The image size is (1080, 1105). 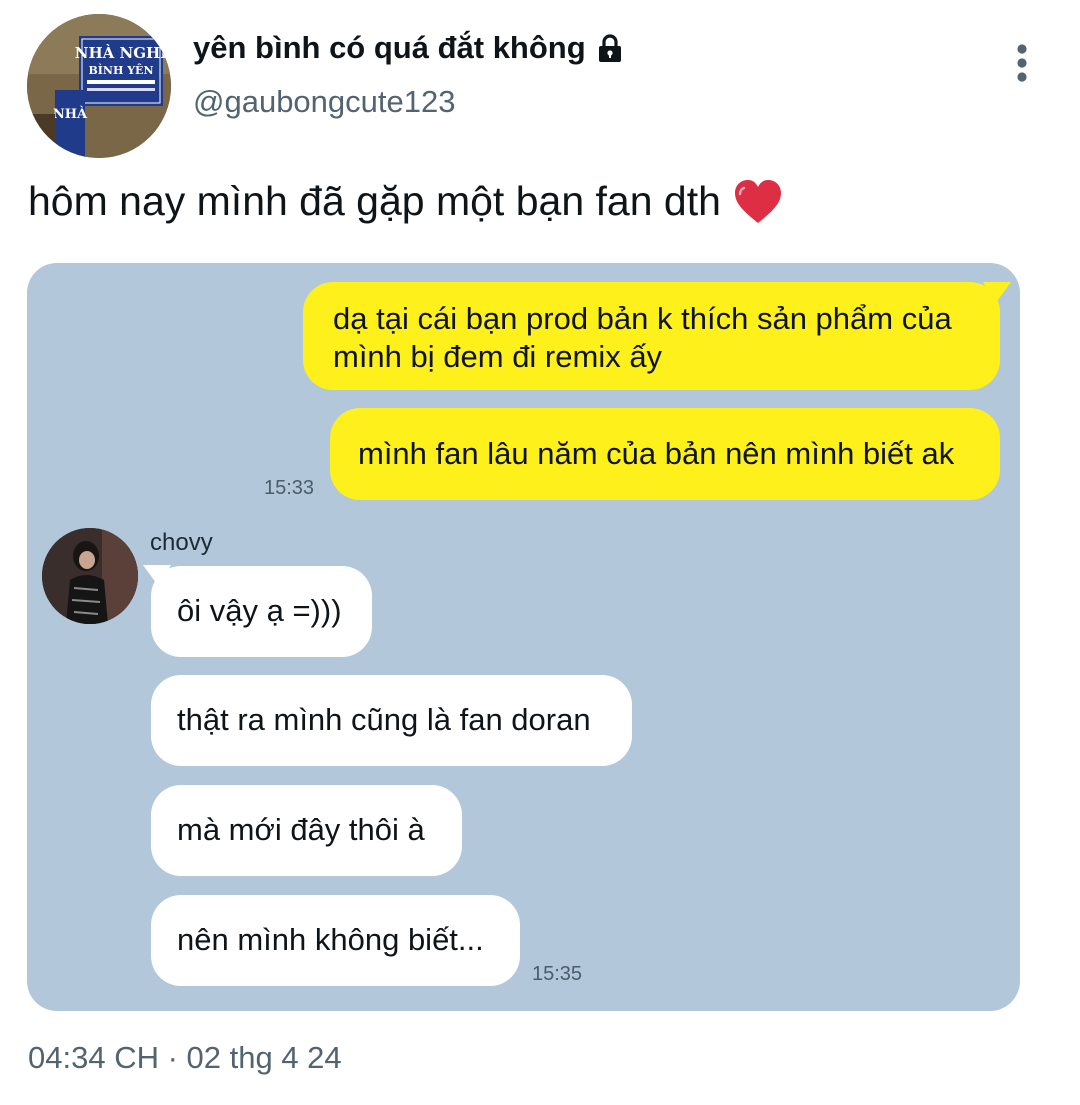 What do you see at coordinates (757, 201) in the screenshot?
I see `red-heart-icon` at bounding box center [757, 201].